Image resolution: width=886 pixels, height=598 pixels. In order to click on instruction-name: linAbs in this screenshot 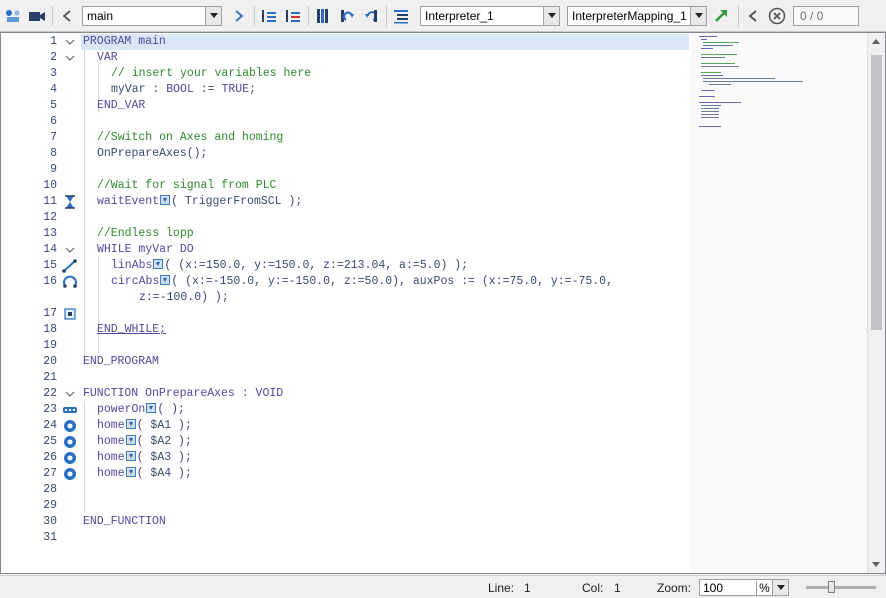, I will do `click(132, 265)`.